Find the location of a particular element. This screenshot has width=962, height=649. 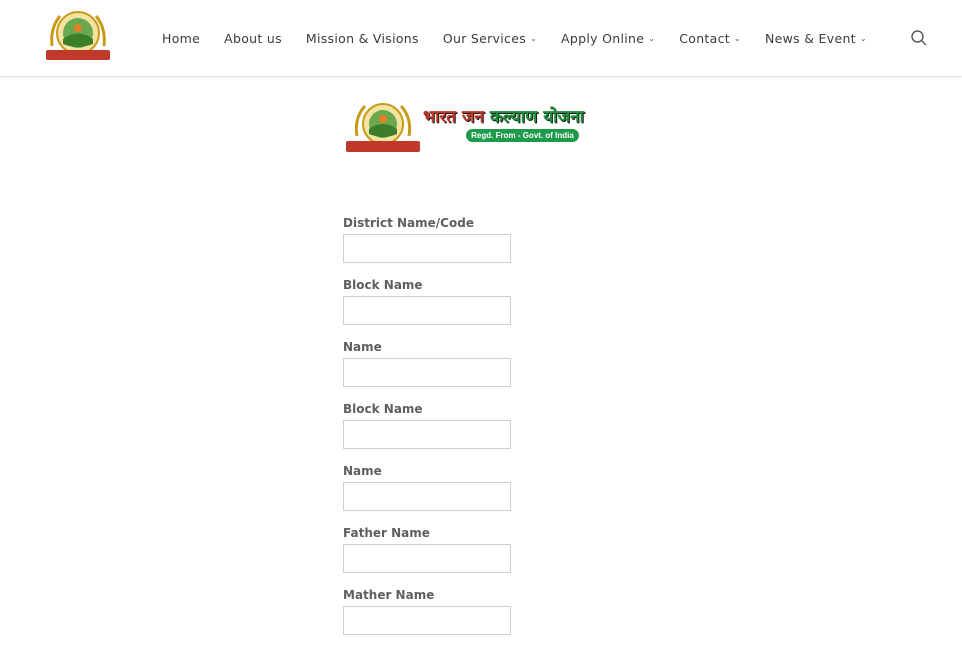

field-label: Mather Name is located at coordinates (389, 595).